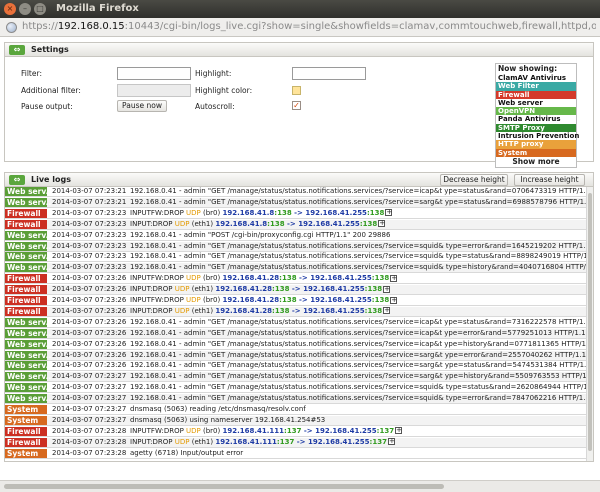  I want to click on autoscroll-label: Autoscroll:, so click(215, 106).